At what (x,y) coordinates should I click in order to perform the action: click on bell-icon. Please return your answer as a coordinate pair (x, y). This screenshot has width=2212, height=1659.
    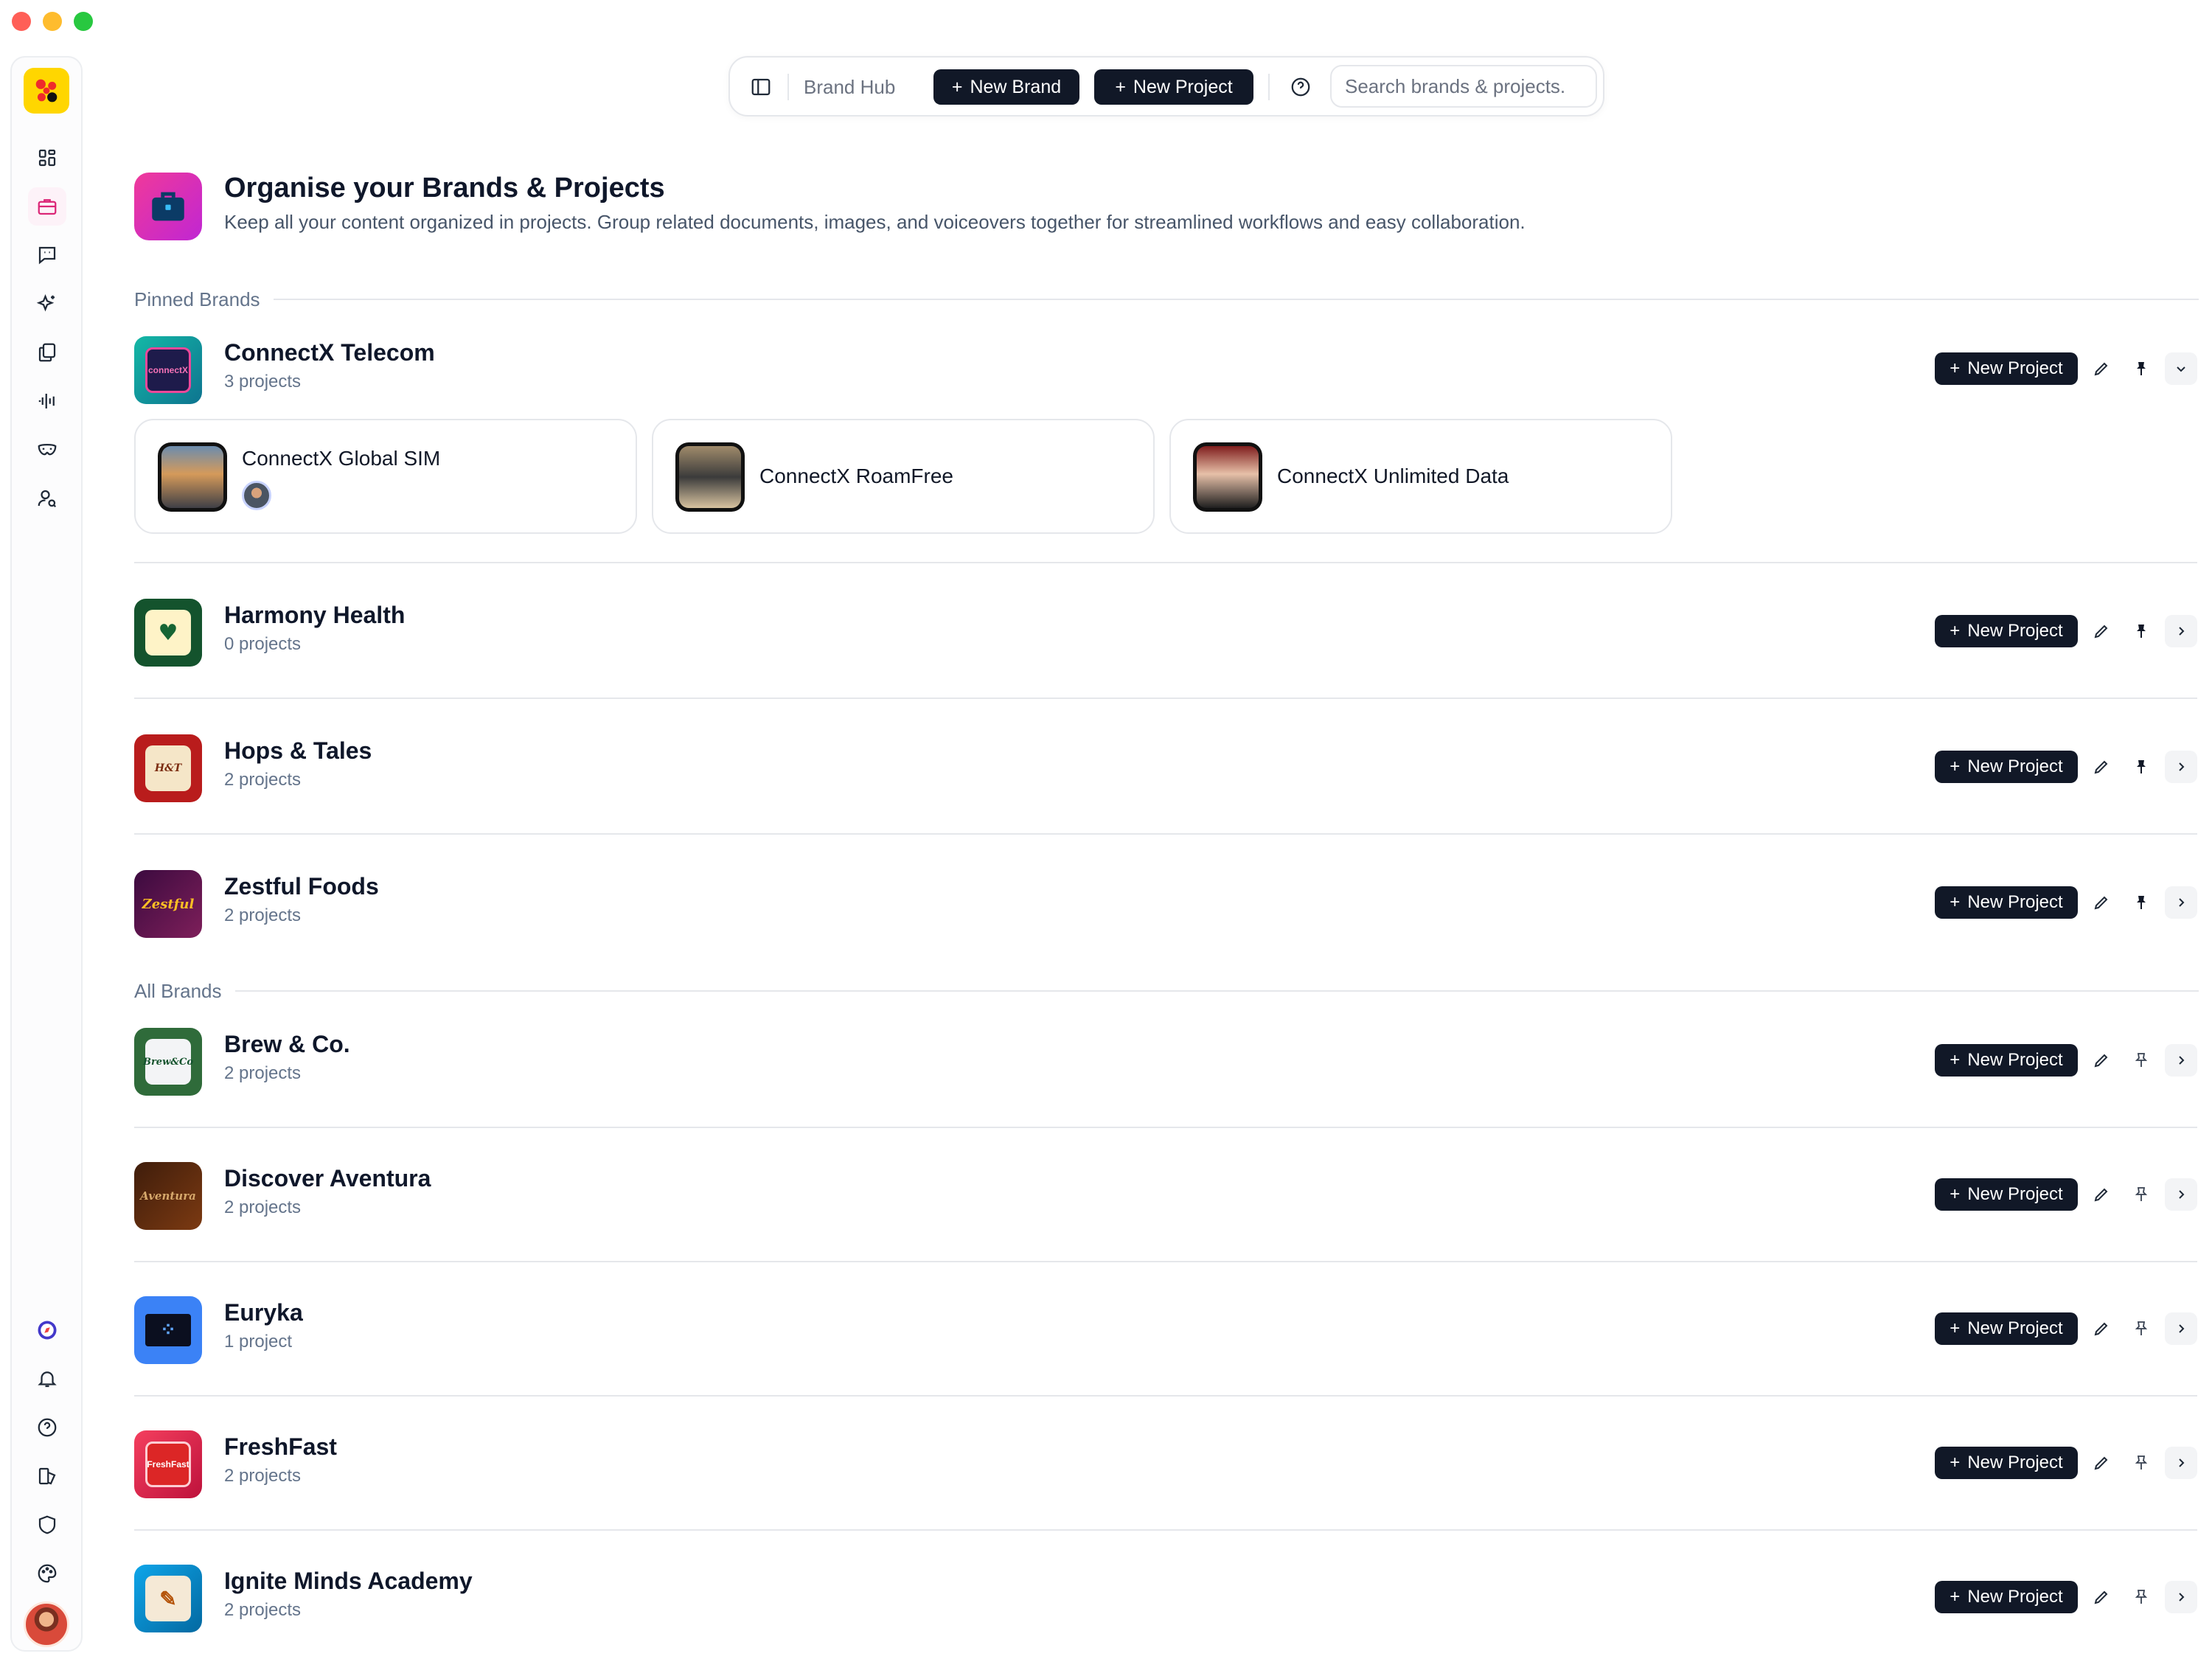
    Looking at the image, I should click on (47, 1379).